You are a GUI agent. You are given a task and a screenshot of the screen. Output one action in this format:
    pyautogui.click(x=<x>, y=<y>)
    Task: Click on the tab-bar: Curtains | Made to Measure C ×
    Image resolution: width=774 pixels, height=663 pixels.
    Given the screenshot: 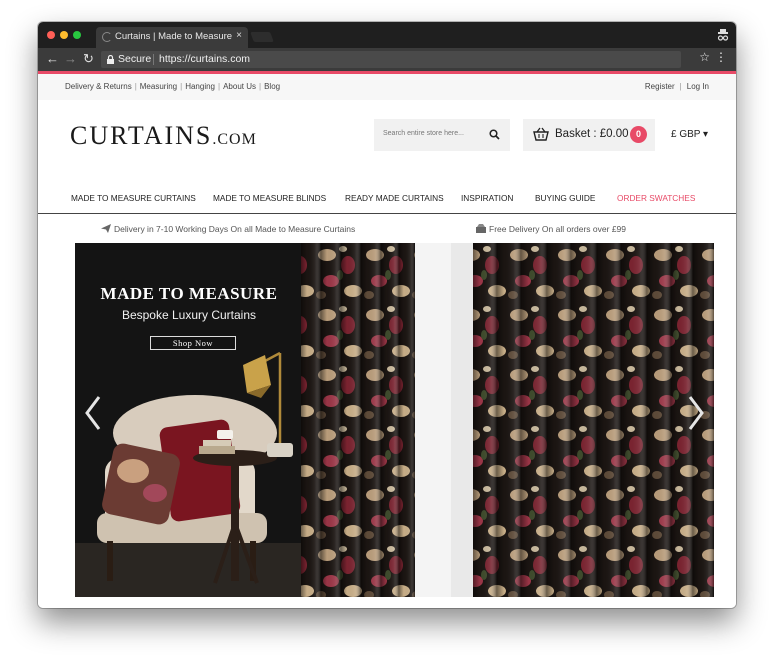 What is the action you would take?
    pyautogui.click(x=387, y=35)
    